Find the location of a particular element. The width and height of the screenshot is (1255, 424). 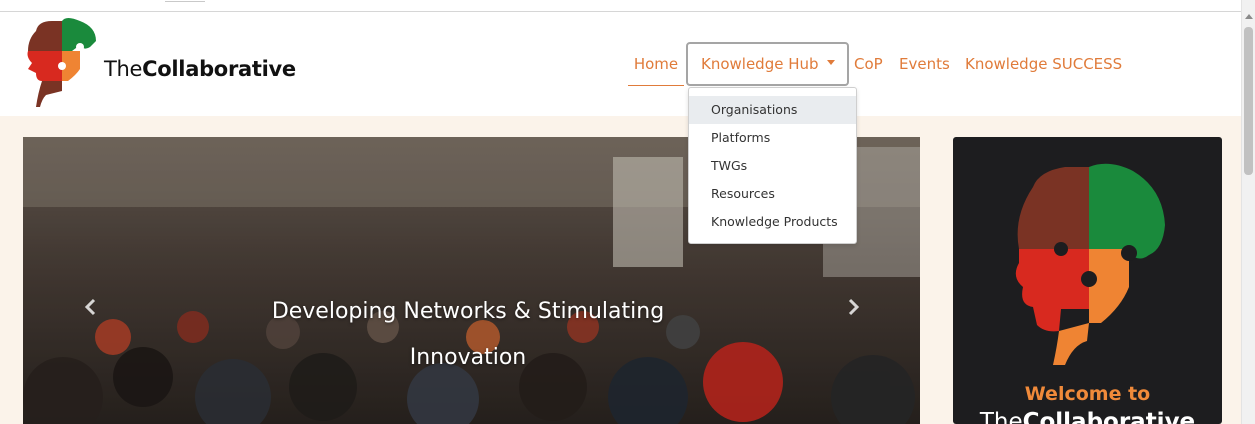

welcome-wordmark: TheCollaborative is located at coordinates (1087, 416).